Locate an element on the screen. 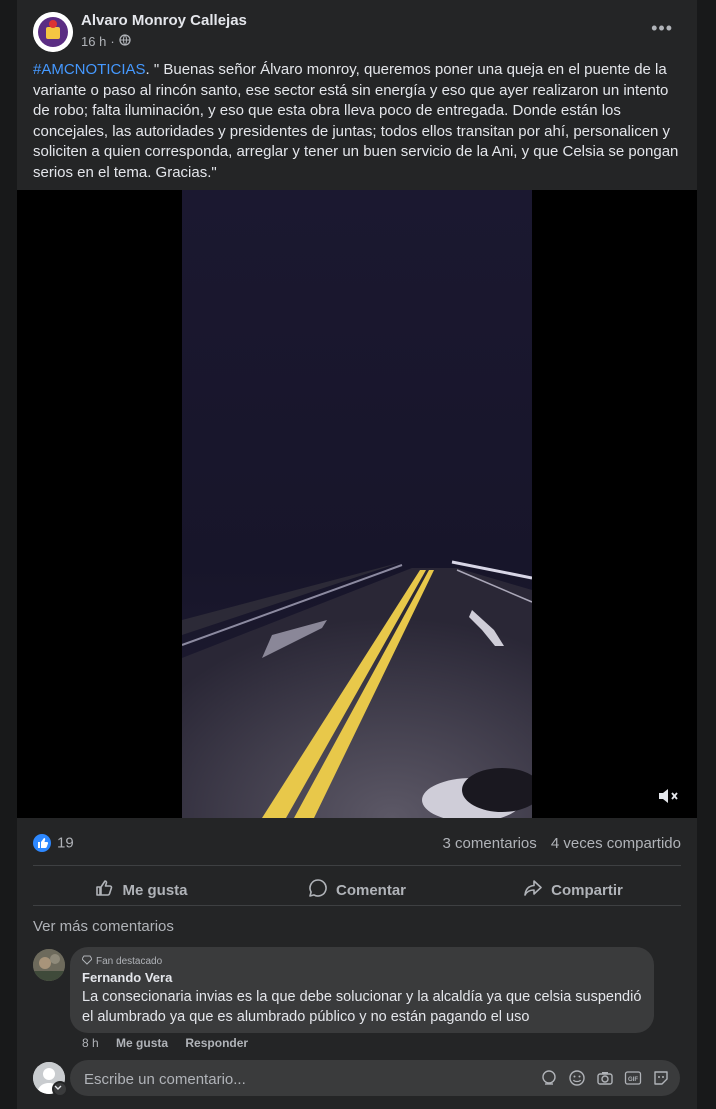  avatar-sticker-icon is located at coordinates (549, 1078).